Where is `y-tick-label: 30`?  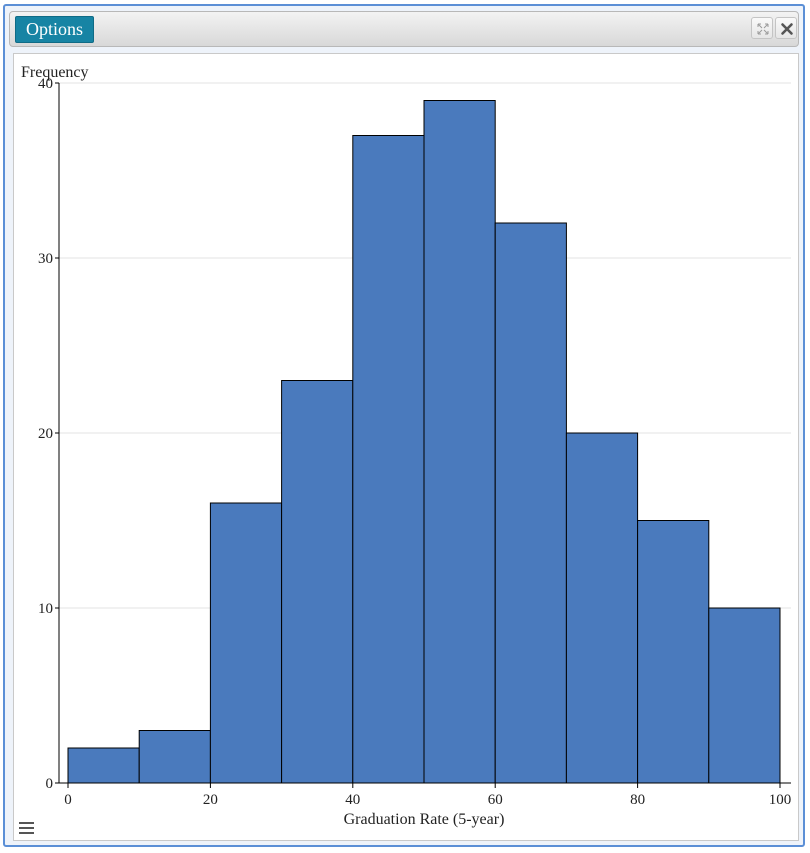
y-tick-label: 30 is located at coordinates (45, 259).